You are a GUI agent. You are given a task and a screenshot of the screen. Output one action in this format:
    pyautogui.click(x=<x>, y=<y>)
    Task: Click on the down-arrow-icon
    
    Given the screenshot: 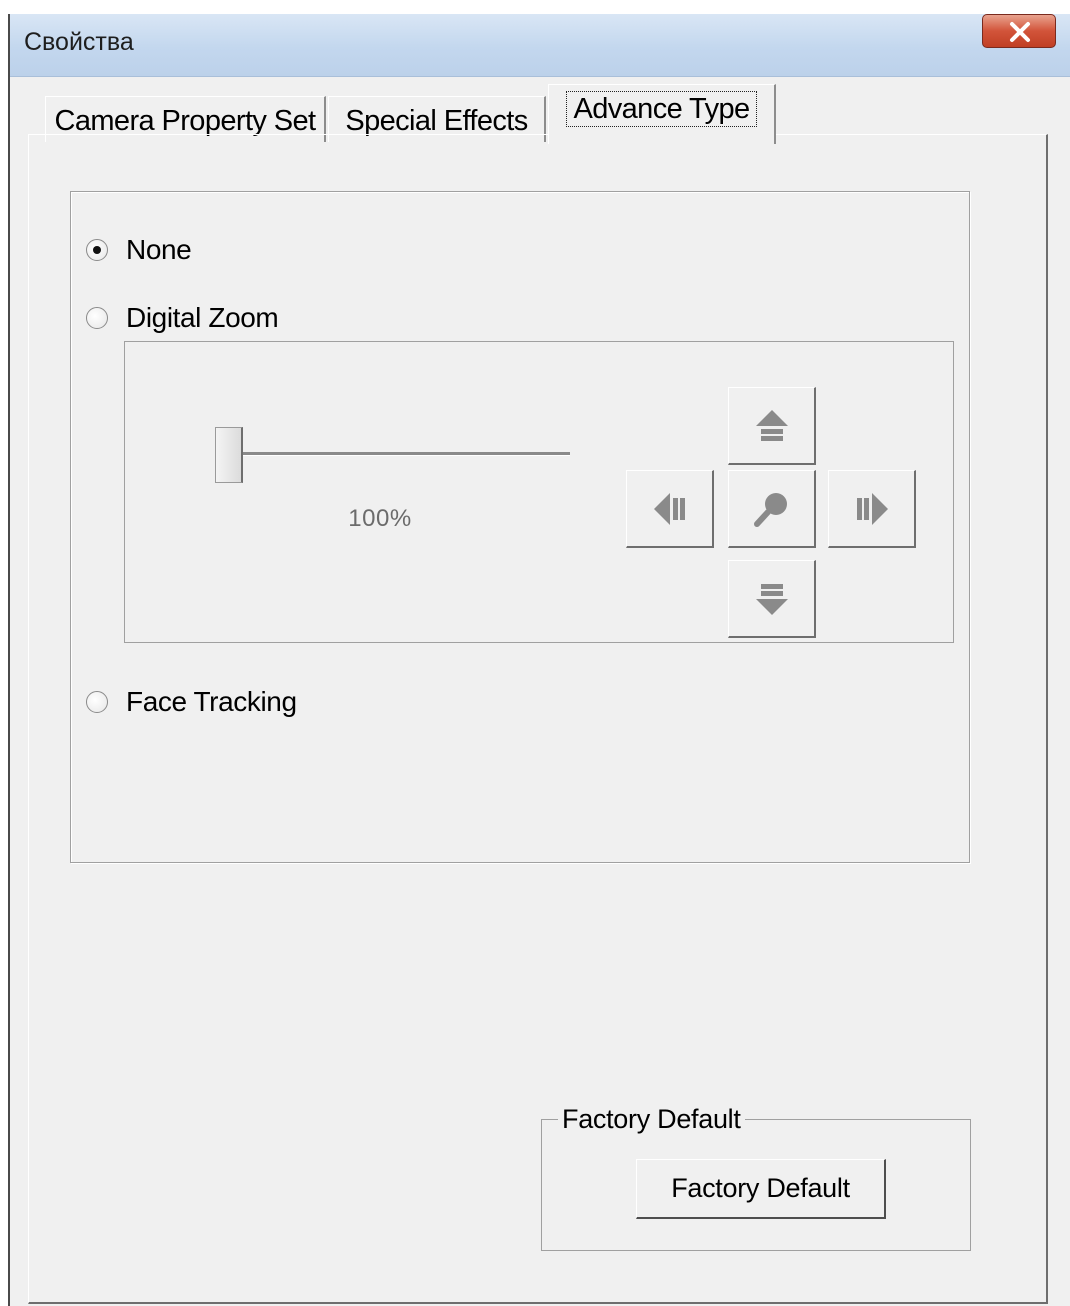 What is the action you would take?
    pyautogui.click(x=771, y=599)
    